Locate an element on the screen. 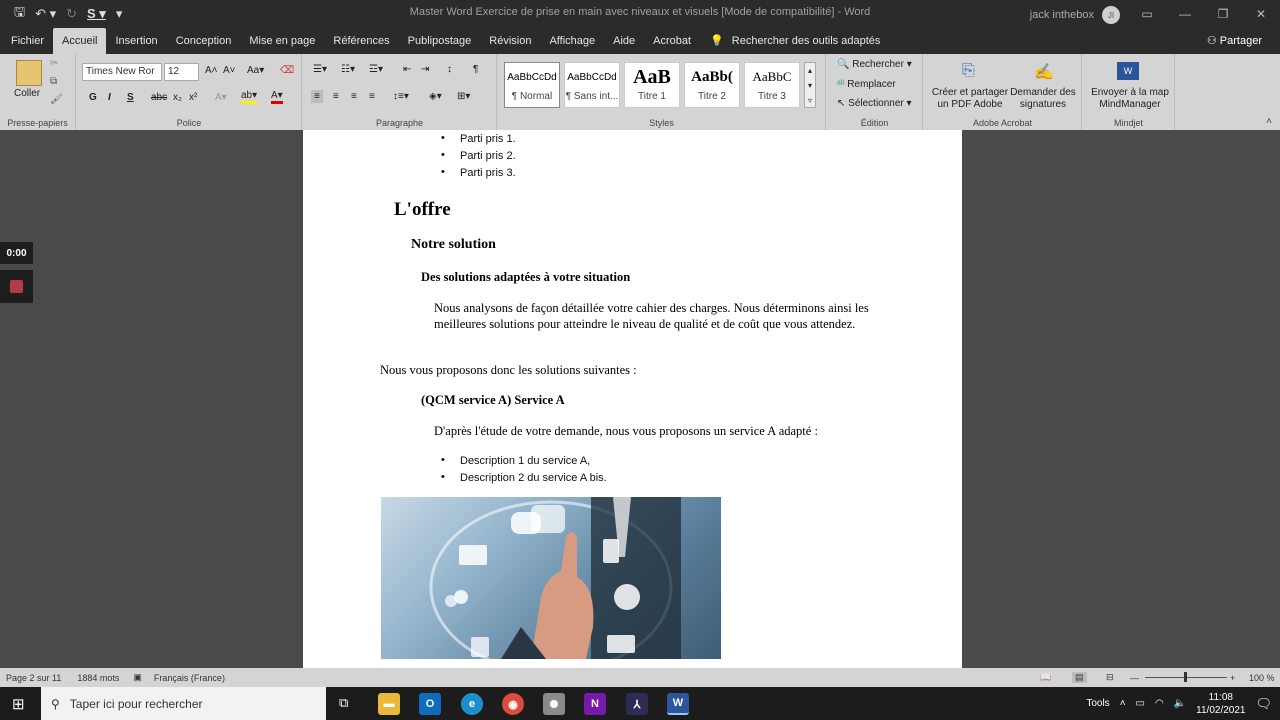 Image resolution: width=1280 pixels, height=720 pixels. style-normal: AaBbCcDd ¶ Normal is located at coordinates (532, 85).